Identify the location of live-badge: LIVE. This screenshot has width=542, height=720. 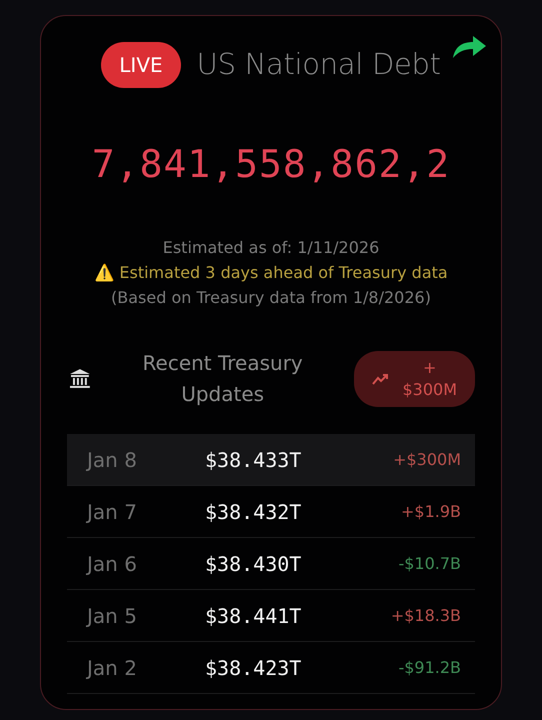
(141, 65).